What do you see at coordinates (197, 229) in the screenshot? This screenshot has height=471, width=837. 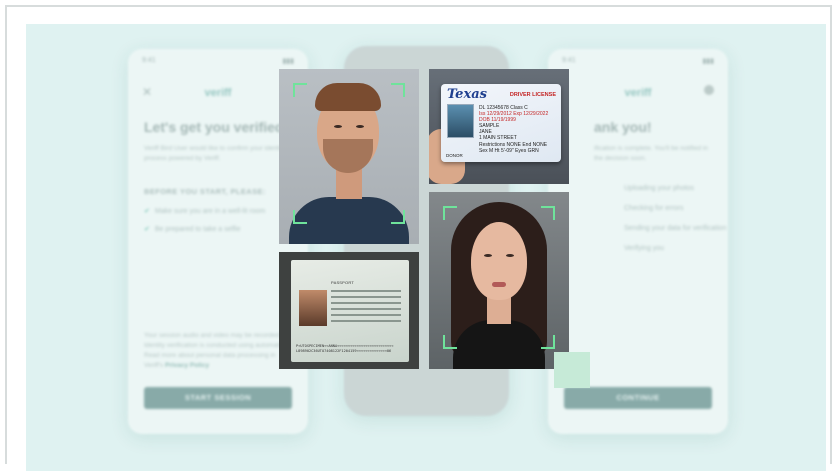 I see `checklist-item-label: Be prepared to take a selfie` at bounding box center [197, 229].